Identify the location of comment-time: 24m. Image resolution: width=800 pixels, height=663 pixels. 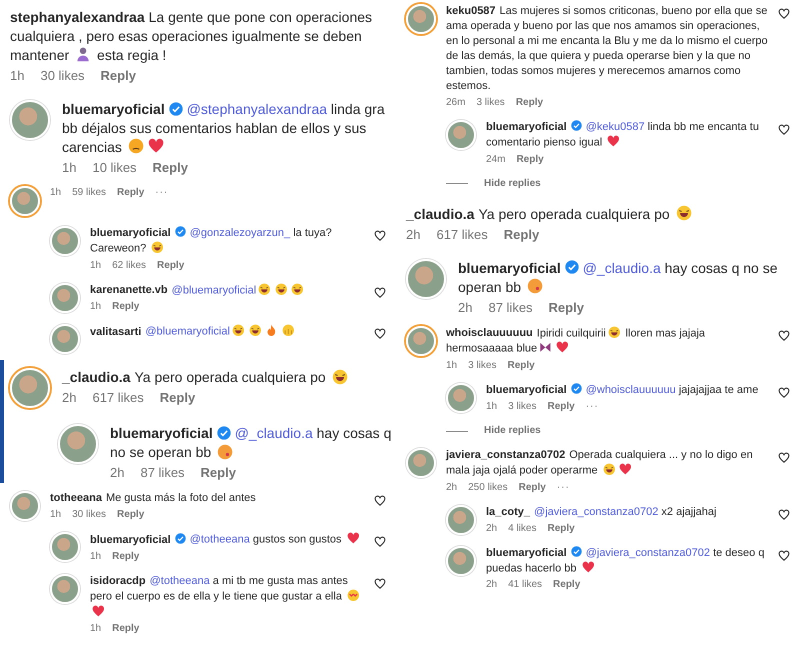
(496, 159).